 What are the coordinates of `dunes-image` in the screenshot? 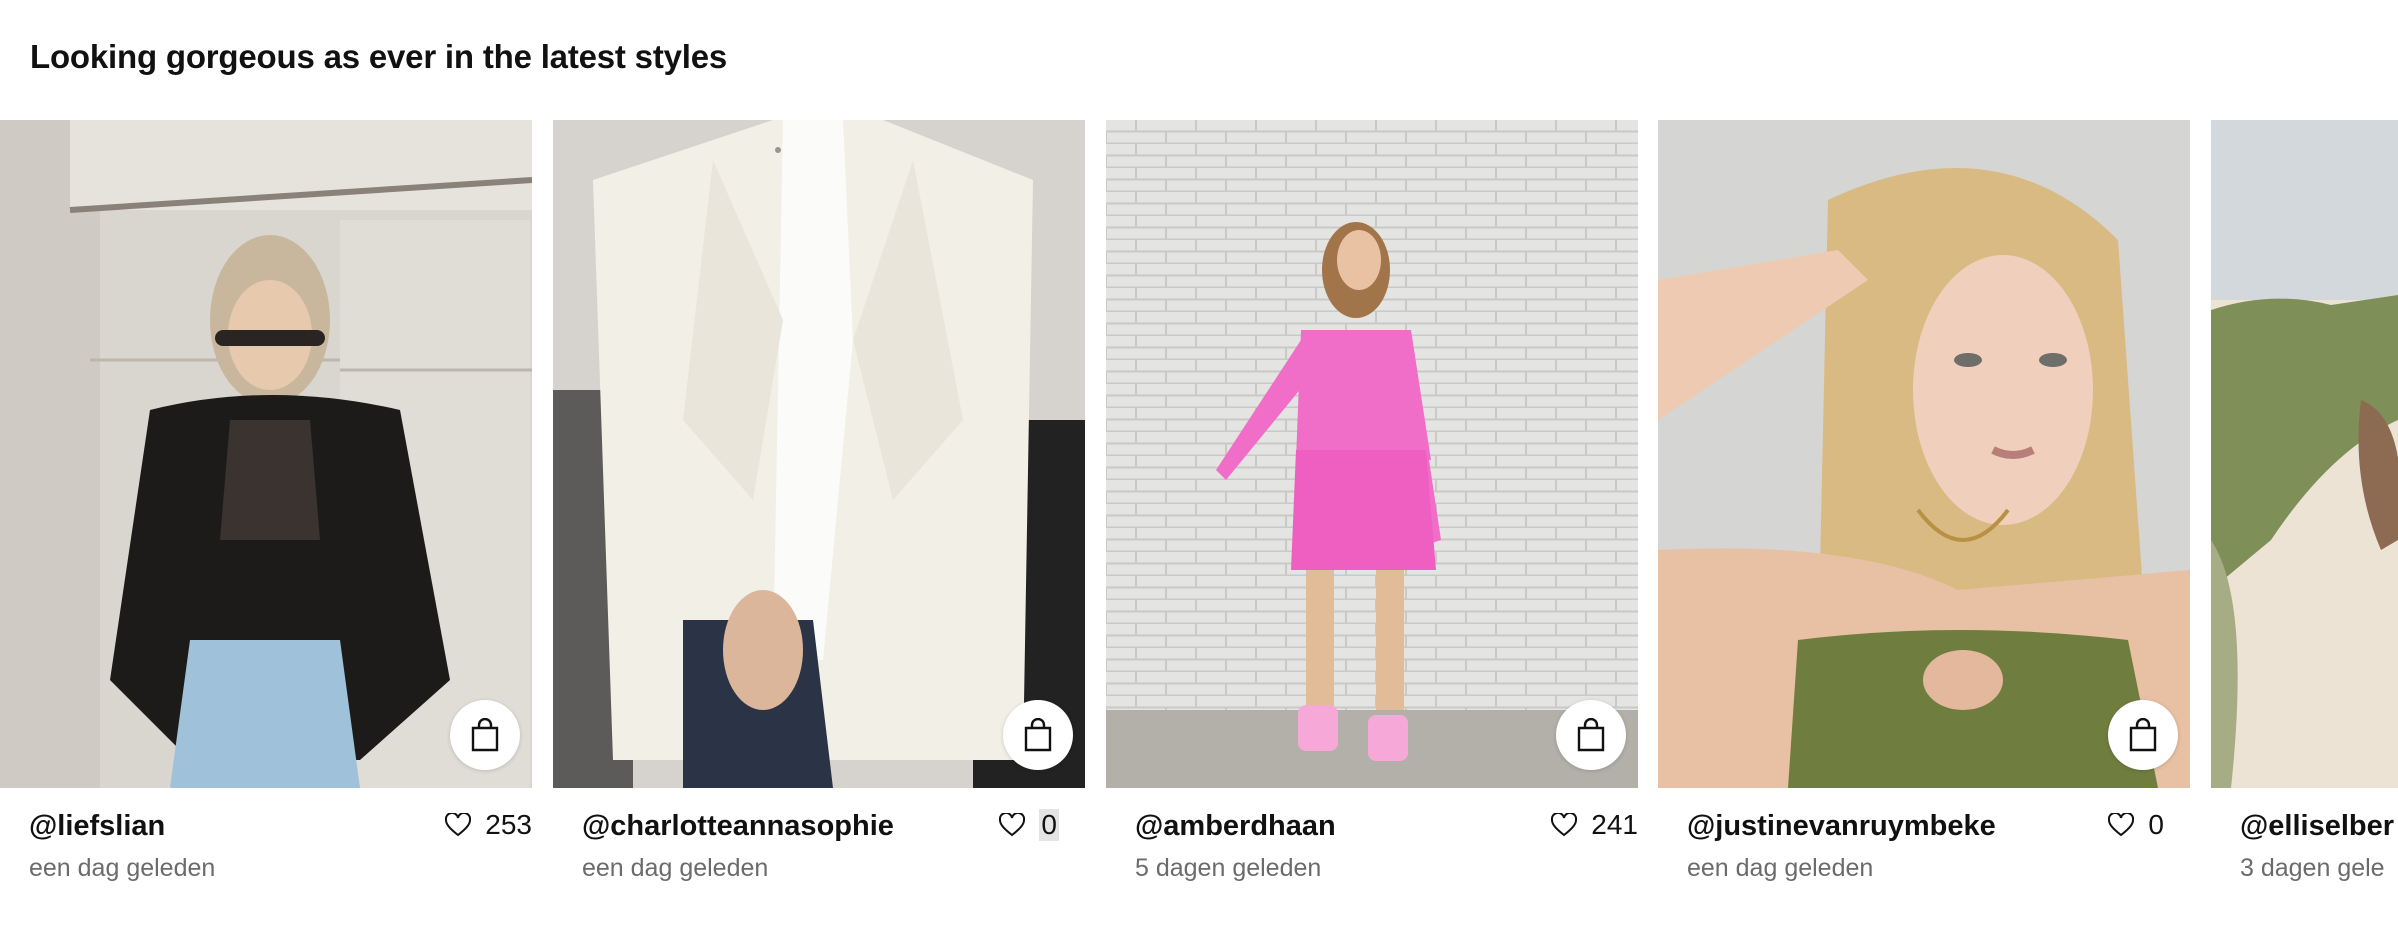 It's located at (2304, 454).